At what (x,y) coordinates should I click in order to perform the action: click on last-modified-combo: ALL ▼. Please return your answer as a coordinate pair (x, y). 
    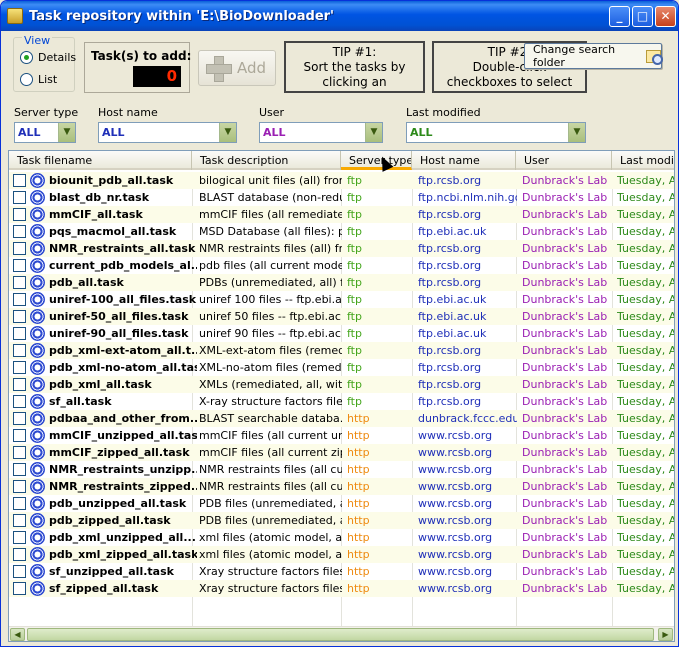
    Looking at the image, I should click on (496, 132).